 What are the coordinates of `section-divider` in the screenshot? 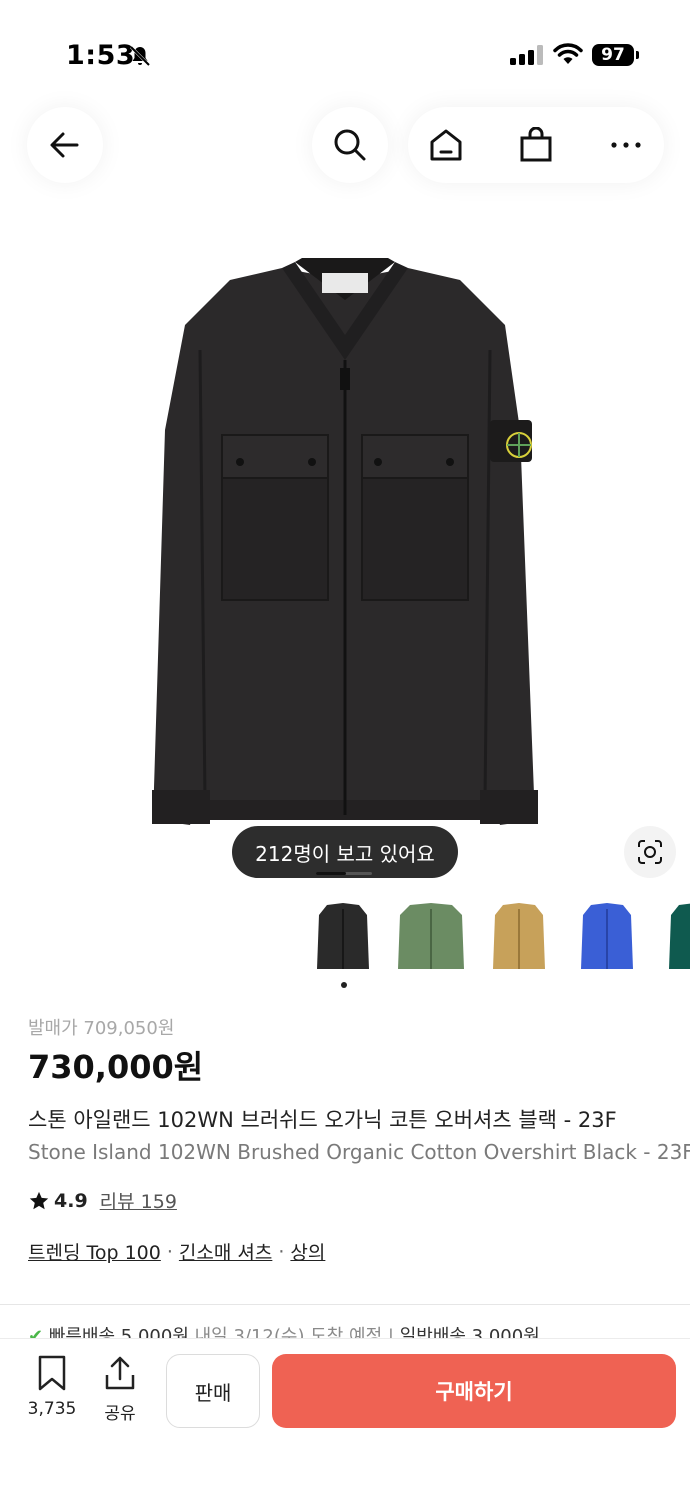 It's located at (345, 1304).